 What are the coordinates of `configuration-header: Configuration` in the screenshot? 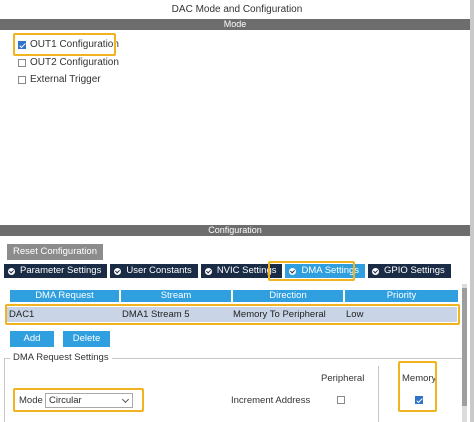 It's located at (235, 230).